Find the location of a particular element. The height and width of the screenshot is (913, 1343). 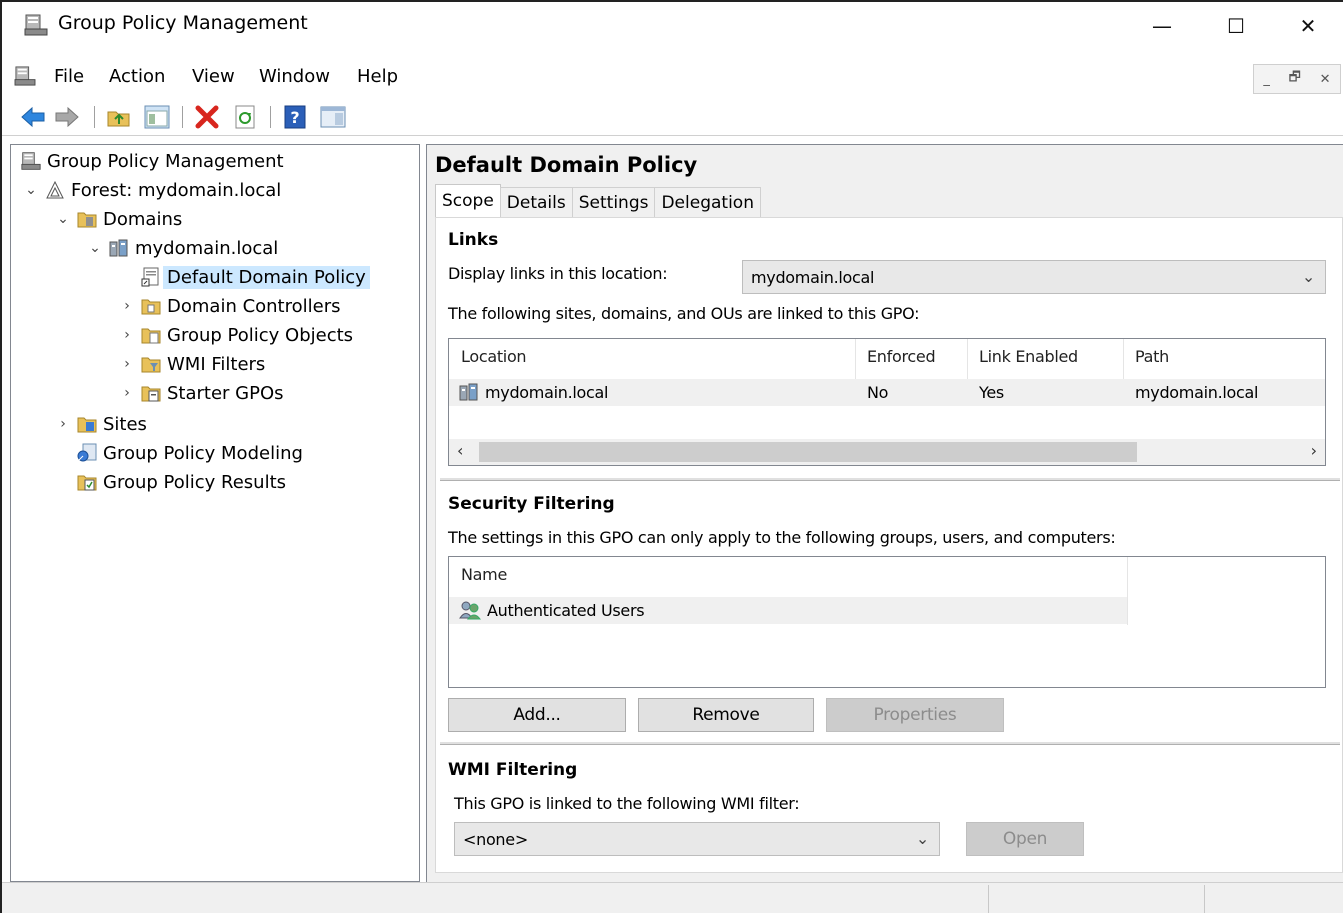

tree-item-domains: ⌄ Domains is located at coordinates (118, 219).